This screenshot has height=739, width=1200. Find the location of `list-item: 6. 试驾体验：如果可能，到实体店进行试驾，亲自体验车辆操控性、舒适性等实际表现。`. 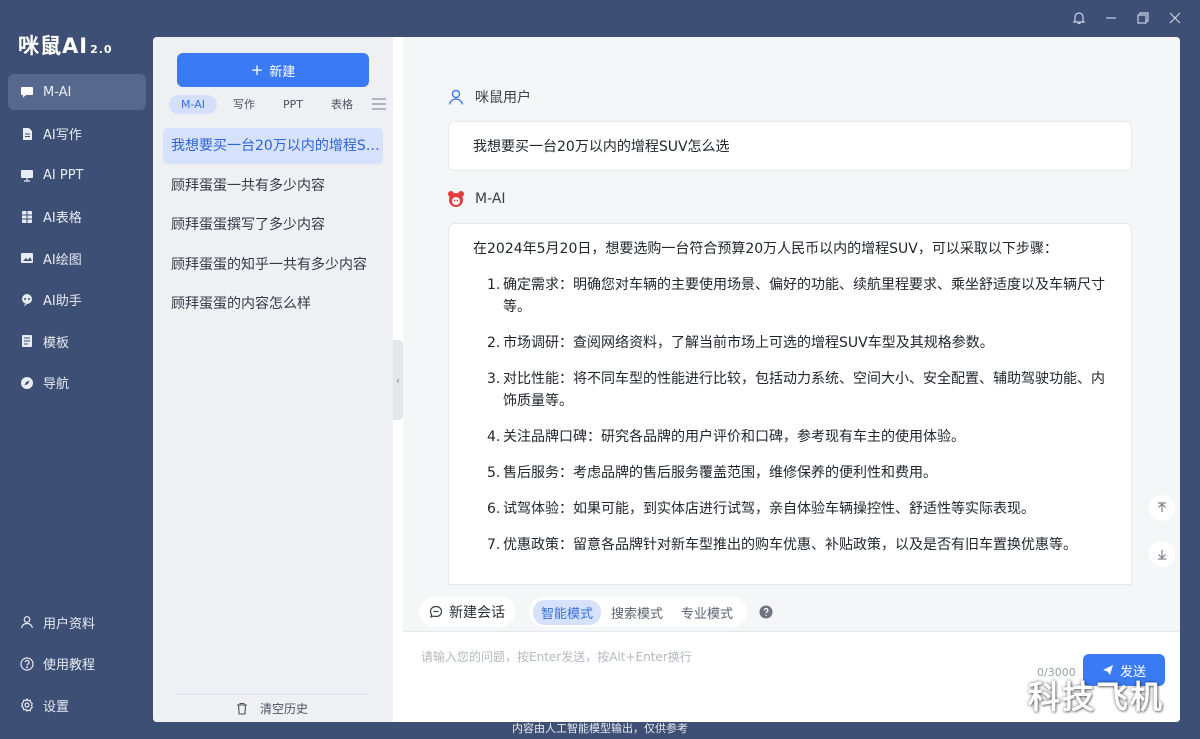

list-item: 6. 试驾体验：如果可能，到实体店进行试驾，亲自体验车辆操控性、舒适性等实际表现。 is located at coordinates (761, 509).